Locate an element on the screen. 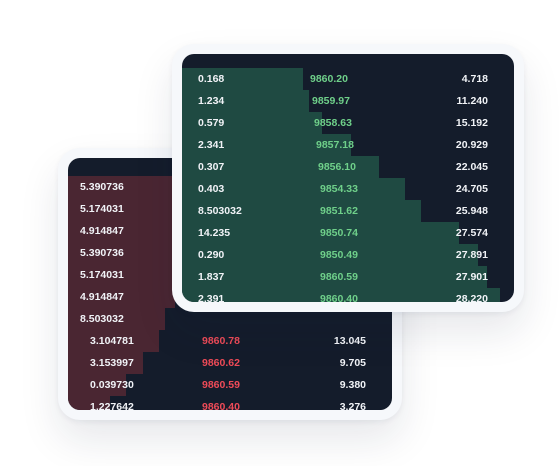 The height and width of the screenshot is (466, 560). buy-order-row: 1.234 9859.97 11.240 is located at coordinates (348, 101).